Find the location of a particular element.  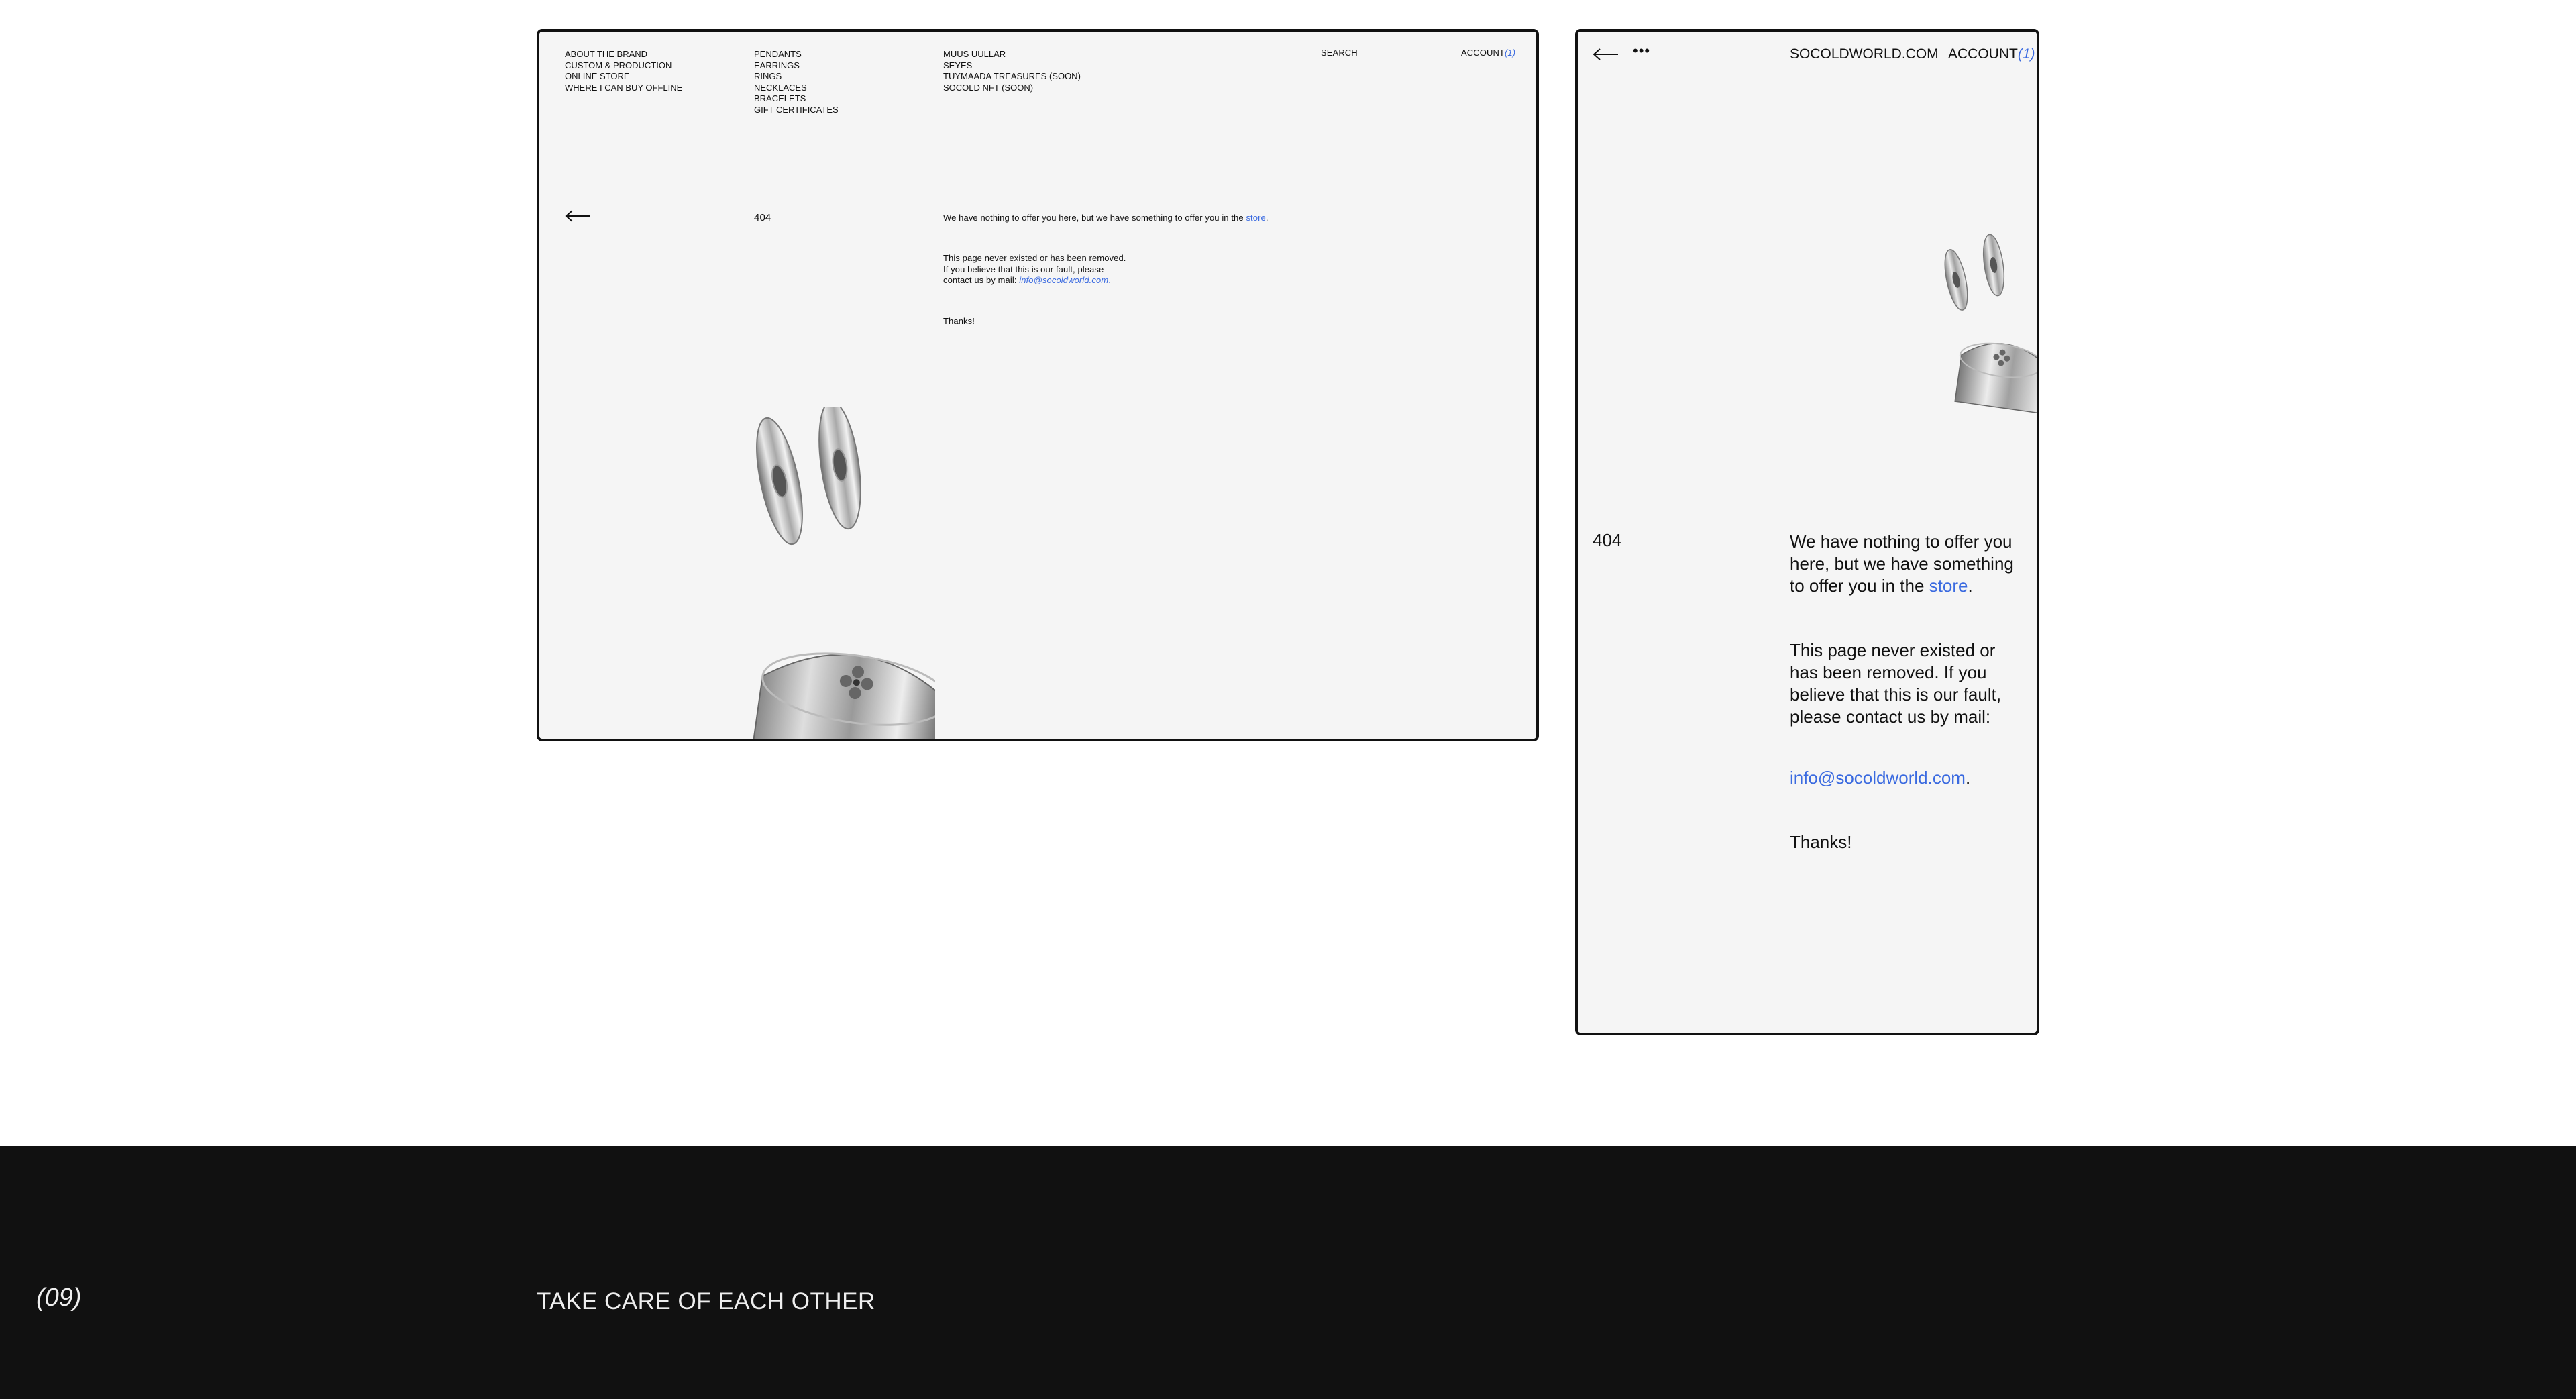

more-dots-icon: ••• is located at coordinates (1641, 51).